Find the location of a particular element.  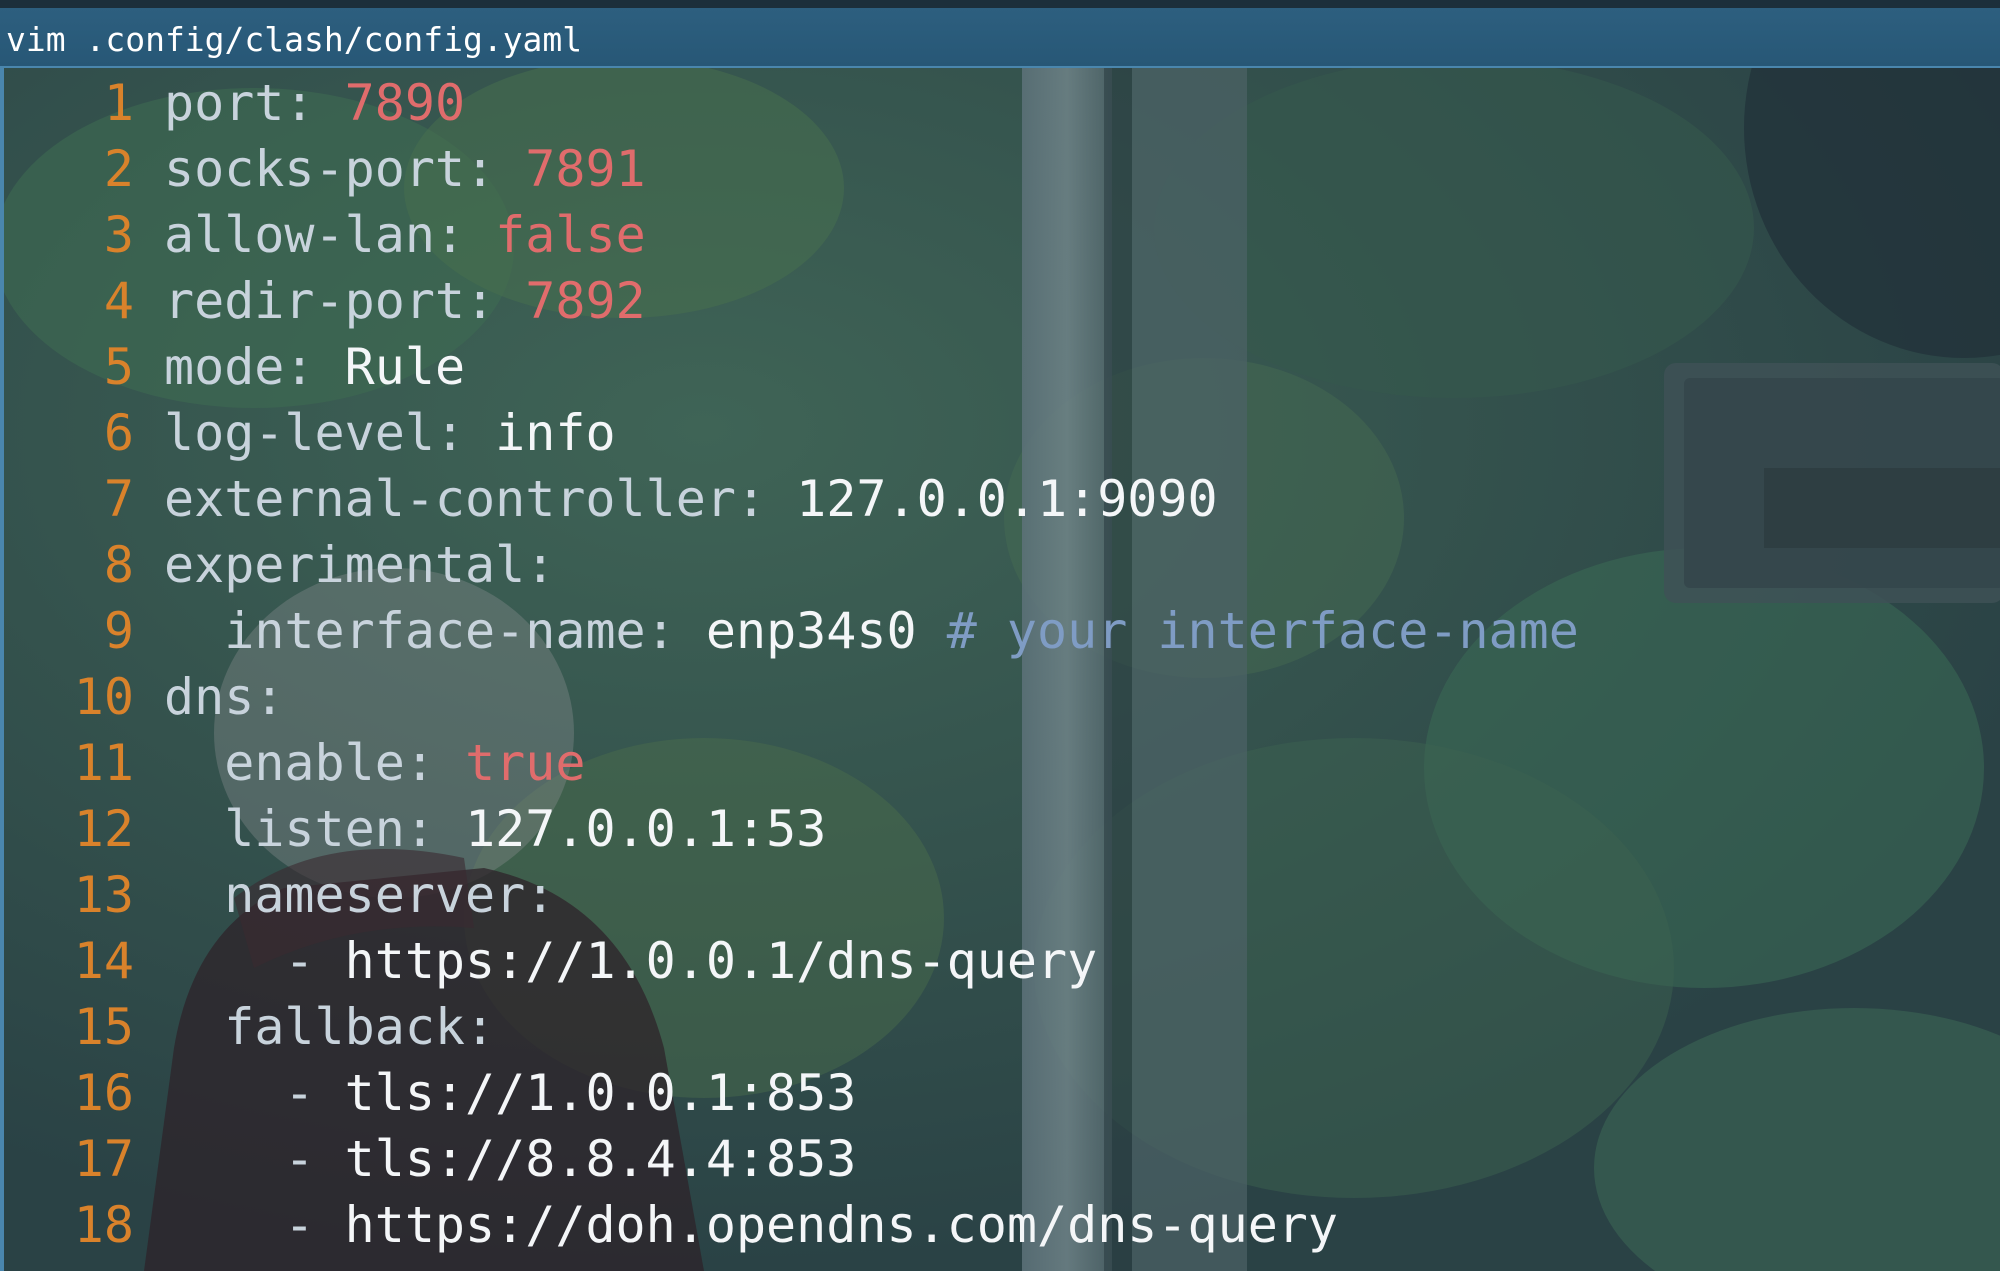

line-number: 16 is located at coordinates (103, 1093).